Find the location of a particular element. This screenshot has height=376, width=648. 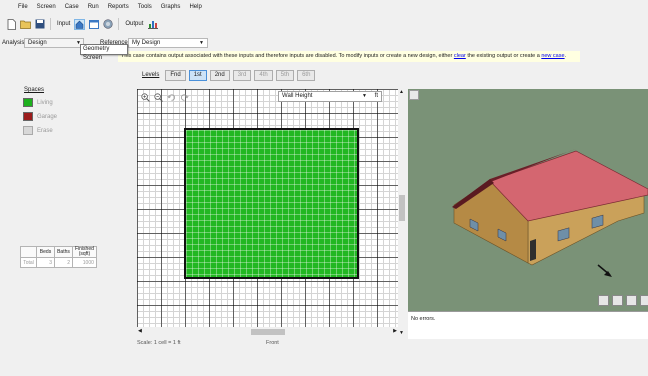

scale-label: Scale: 1 cell = 1 ft is located at coordinates (159, 343).